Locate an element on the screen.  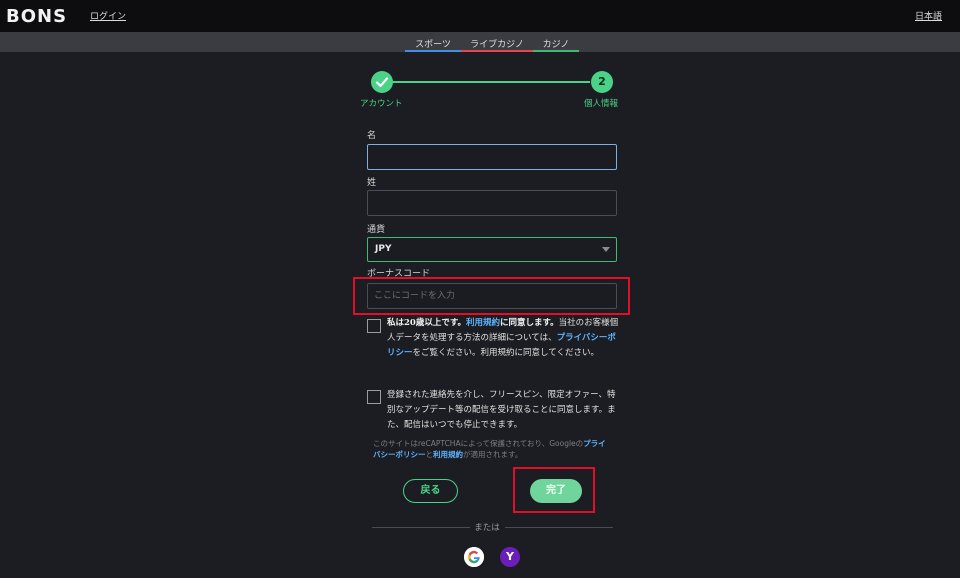
tab-sports-underline is located at coordinates (433, 51).